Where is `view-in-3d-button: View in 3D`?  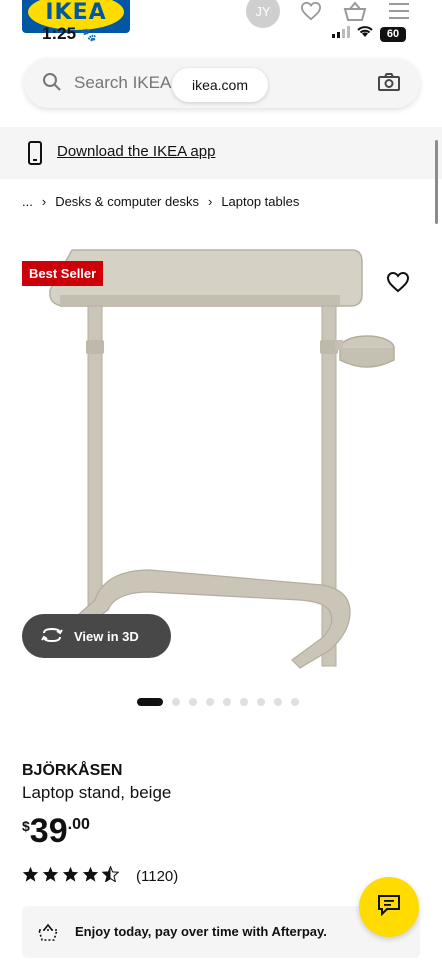 view-in-3d-button: View in 3D is located at coordinates (96, 636).